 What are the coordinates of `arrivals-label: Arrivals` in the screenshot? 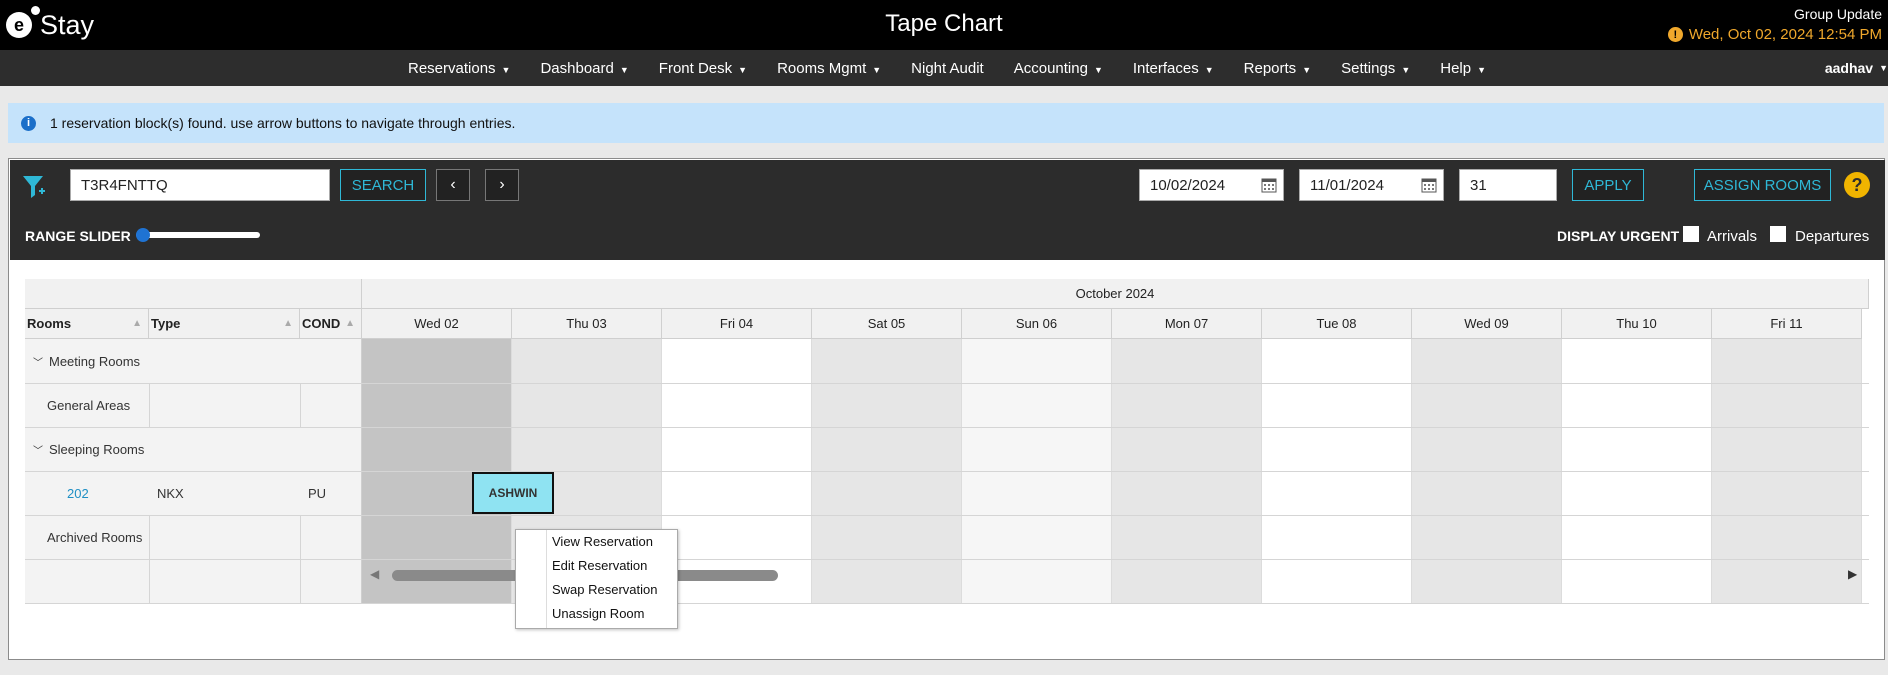 It's located at (1732, 236).